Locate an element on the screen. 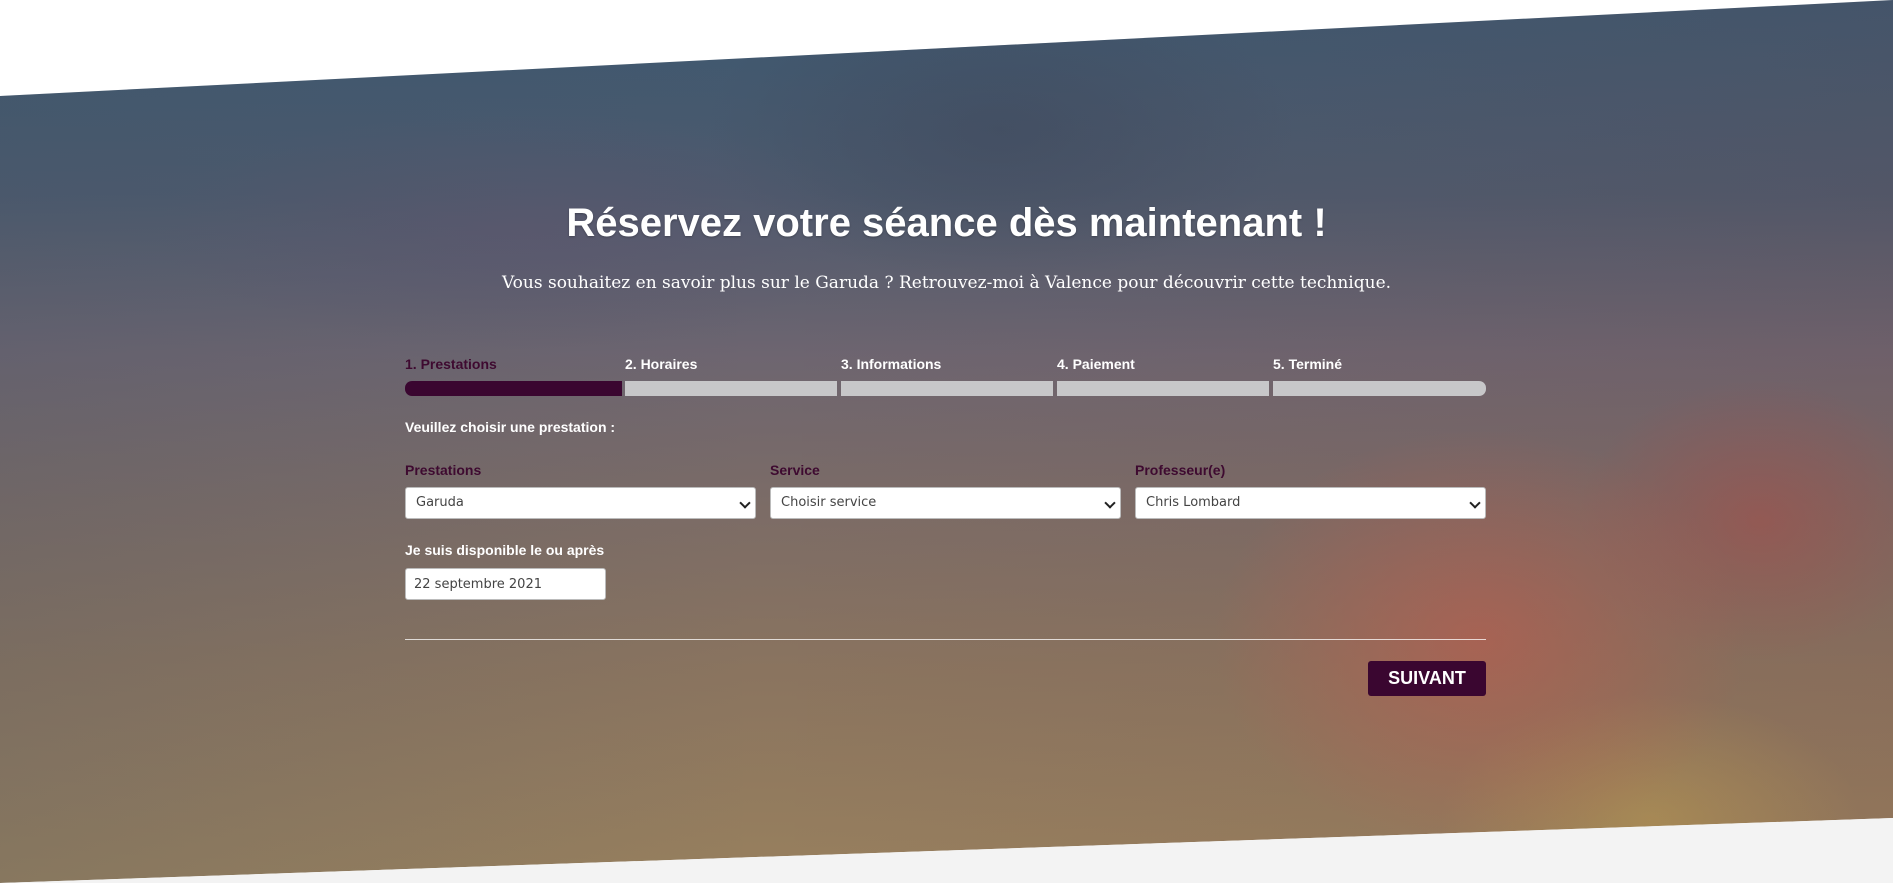  form-divider is located at coordinates (945, 639).